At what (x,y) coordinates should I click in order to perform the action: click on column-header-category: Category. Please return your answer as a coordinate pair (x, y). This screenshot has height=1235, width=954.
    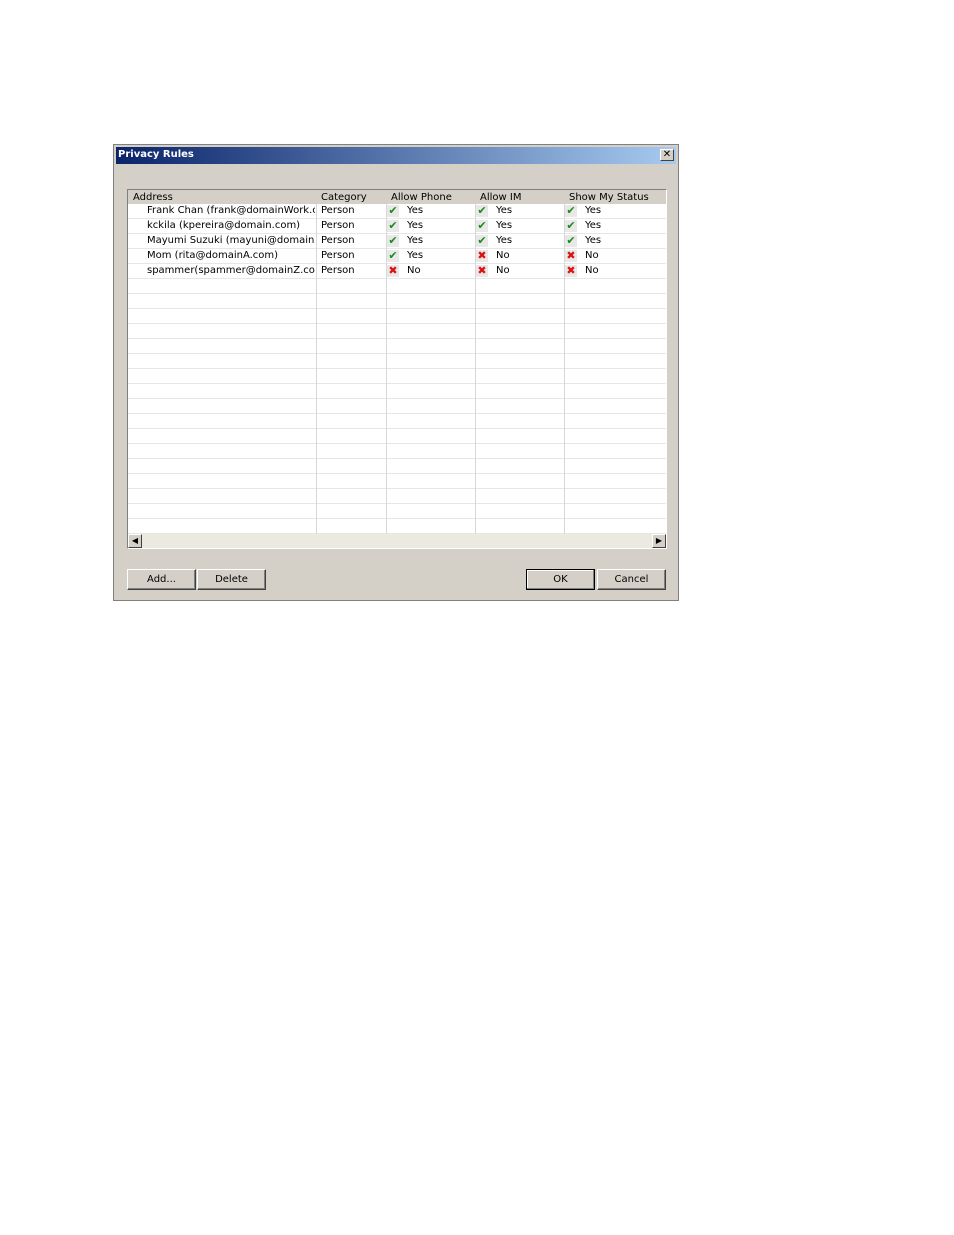
    Looking at the image, I should click on (344, 197).